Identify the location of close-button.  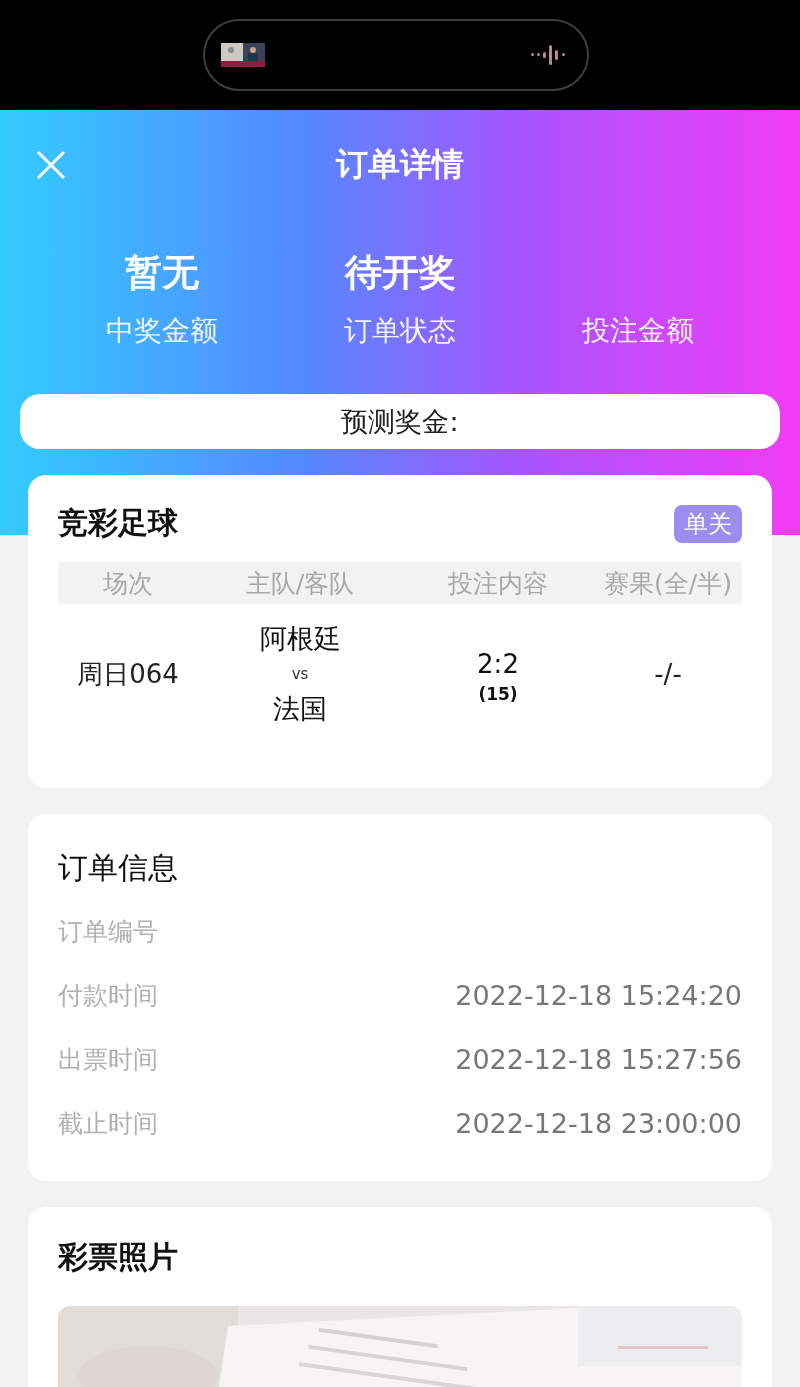
(51, 165).